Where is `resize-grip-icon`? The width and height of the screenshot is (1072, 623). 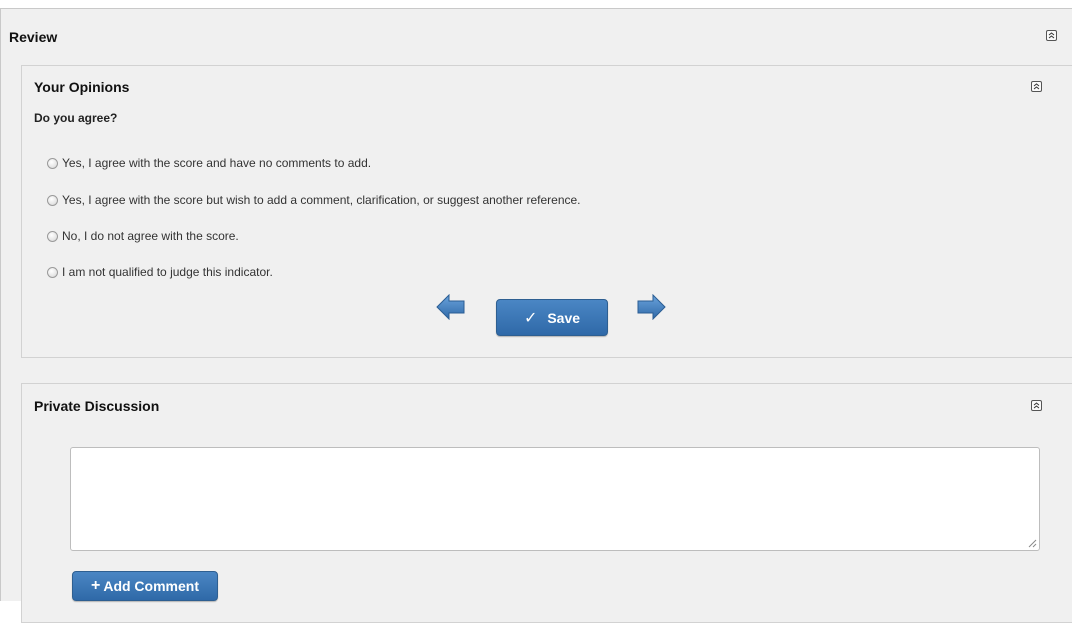 resize-grip-icon is located at coordinates (1032, 543).